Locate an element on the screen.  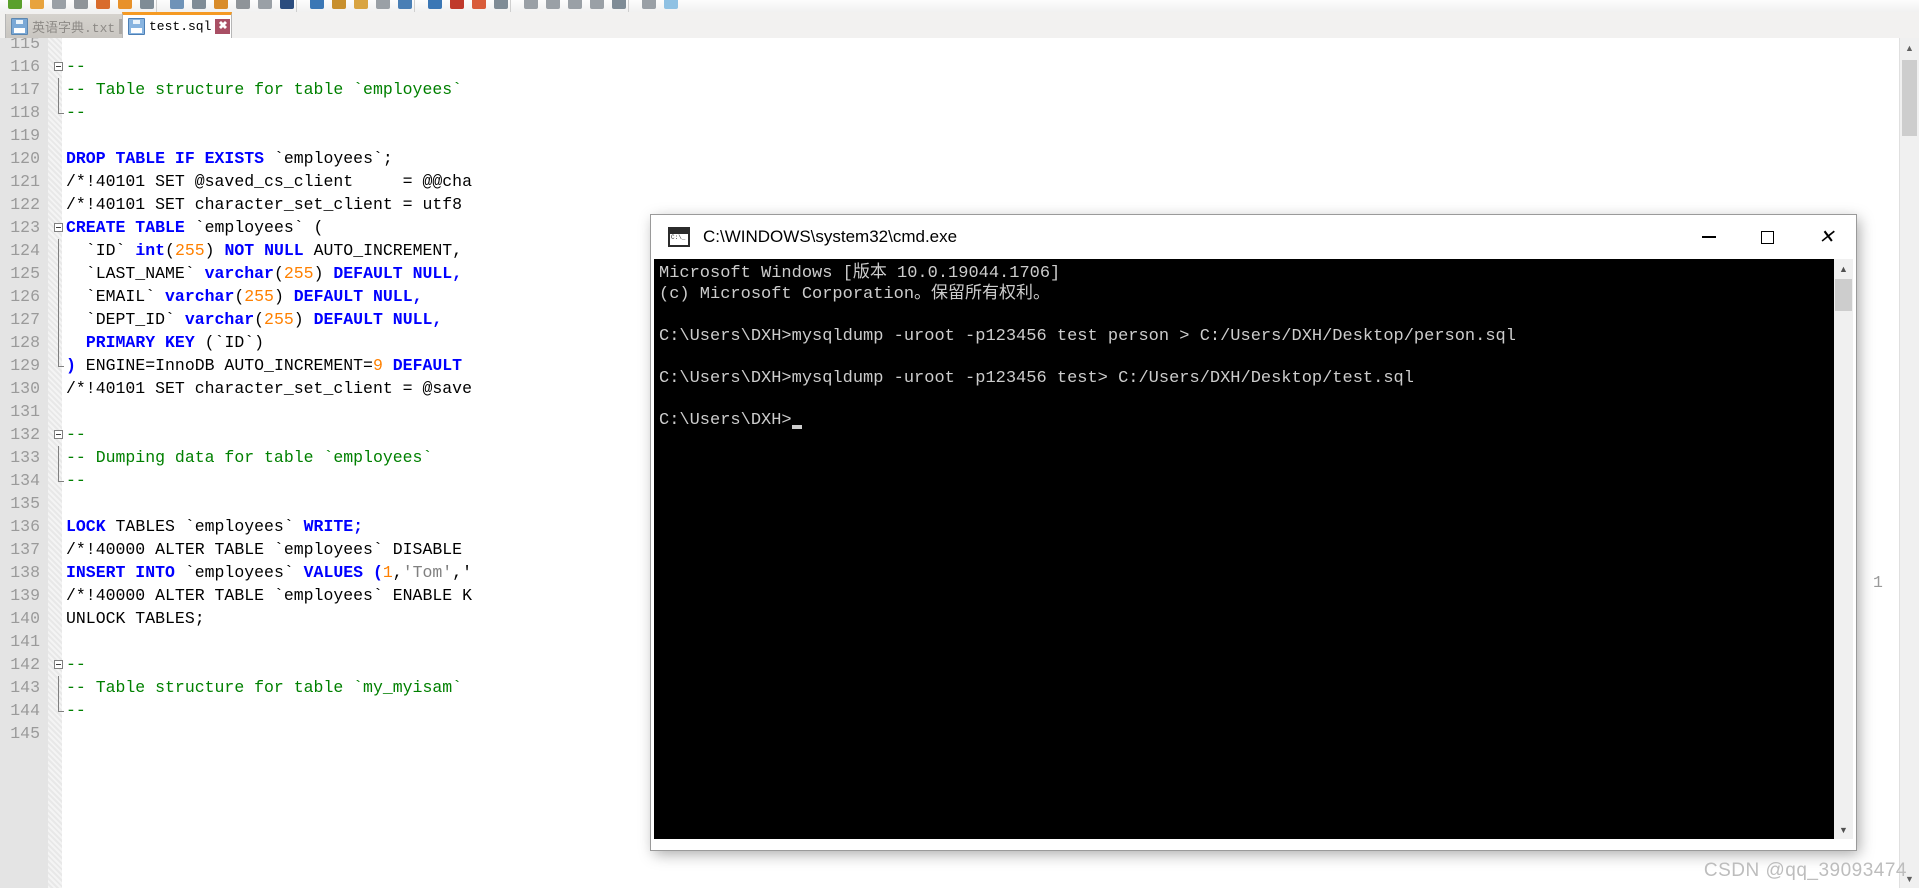
tab-active-2: test.sql ✖ is located at coordinates (177, 25).